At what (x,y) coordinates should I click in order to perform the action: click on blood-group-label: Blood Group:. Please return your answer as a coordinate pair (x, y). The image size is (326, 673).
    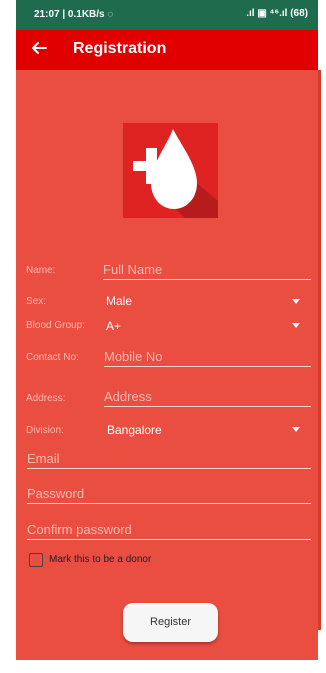
    Looking at the image, I should click on (55, 325).